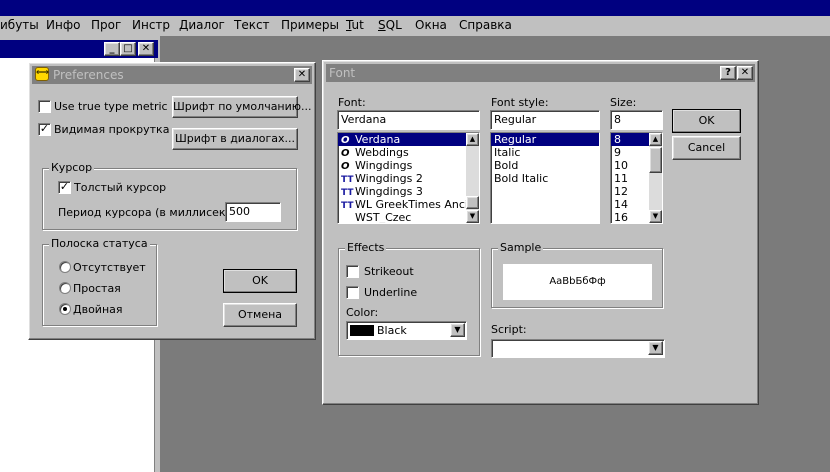 Image resolution: width=830 pixels, height=472 pixels. Describe the element at coordinates (521, 247) in the screenshot. I see `sample-group-label: Sample` at that location.